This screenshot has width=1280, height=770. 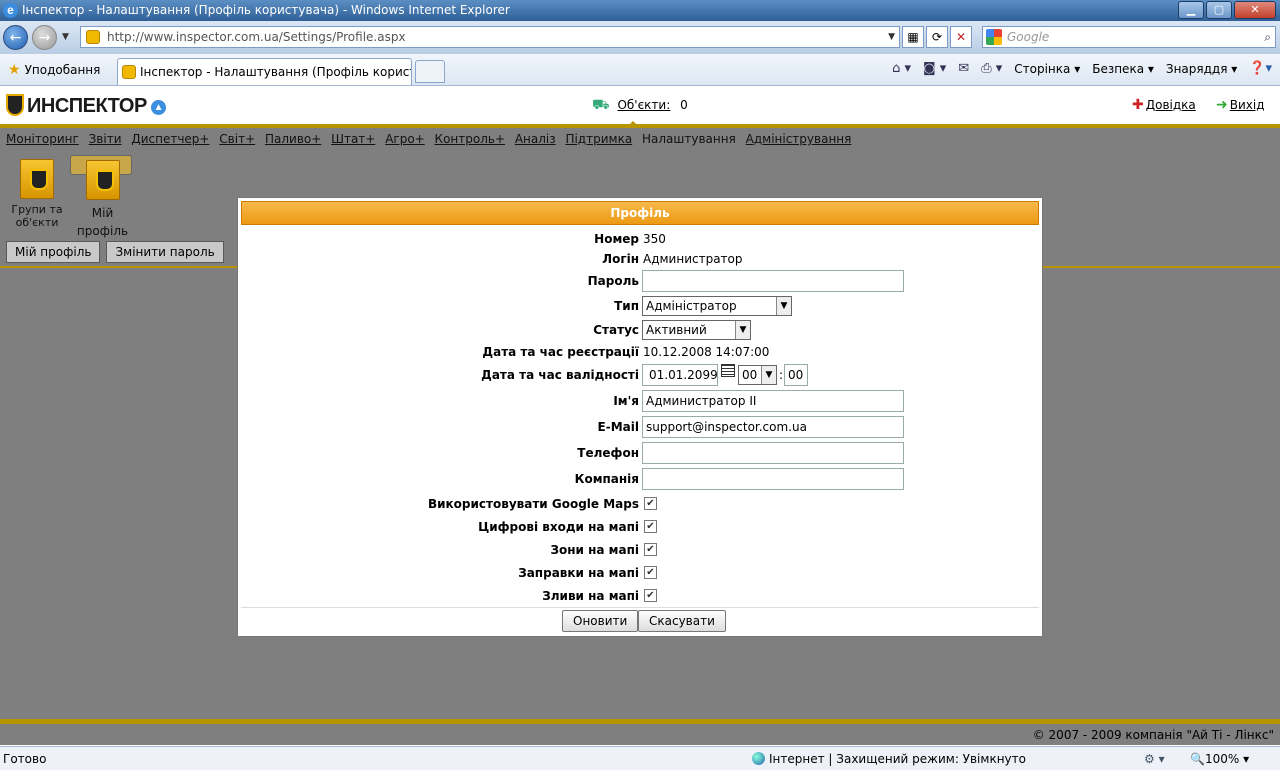 What do you see at coordinates (891, 37) in the screenshot?
I see `address-dropdown-icon: ▼` at bounding box center [891, 37].